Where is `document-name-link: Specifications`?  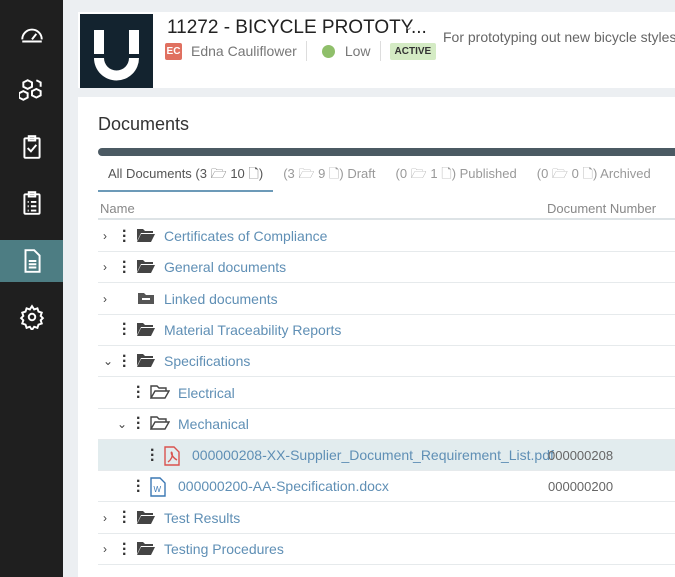
document-name-link: Specifications is located at coordinates (207, 361).